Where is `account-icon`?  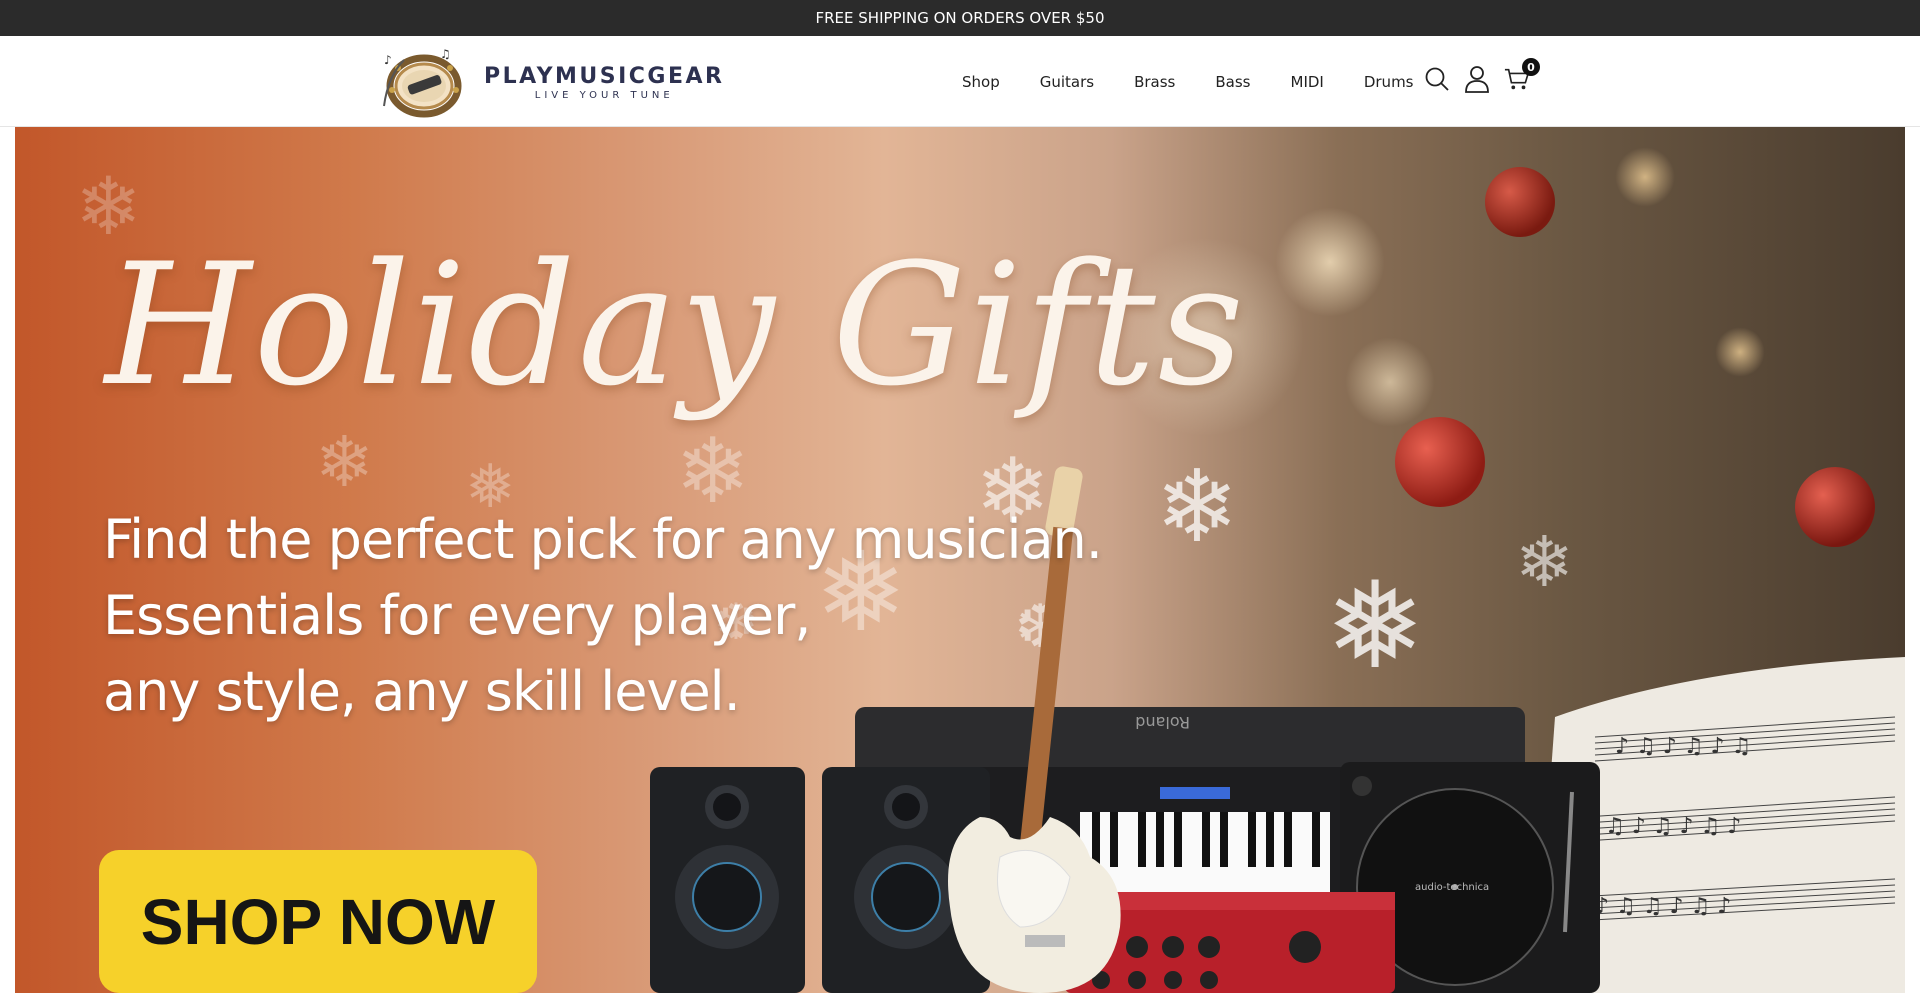
account-icon is located at coordinates (1477, 79).